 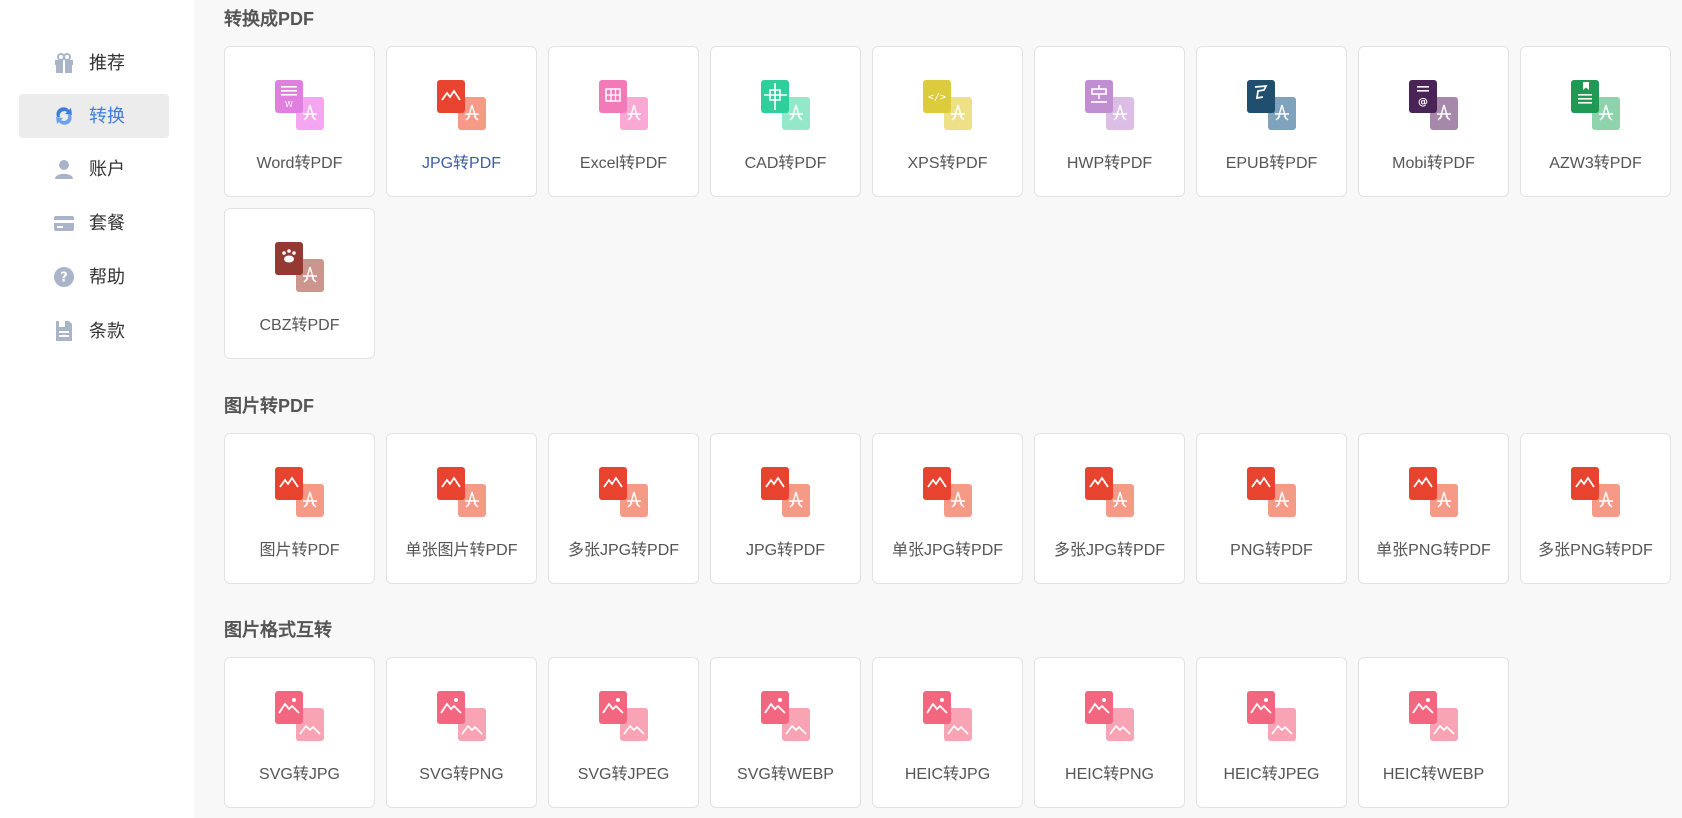 What do you see at coordinates (947, 774) in the screenshot?
I see `converter-card-label: HEIC转JPG` at bounding box center [947, 774].